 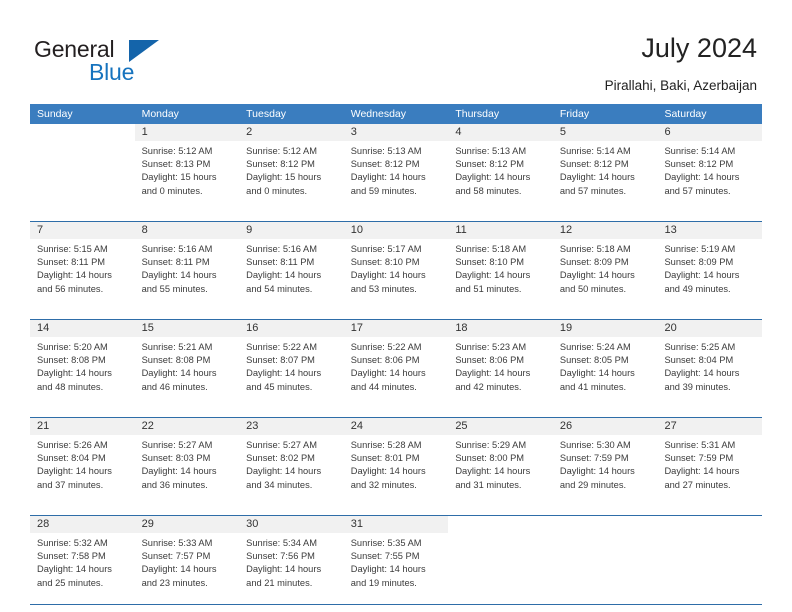 What do you see at coordinates (385, 458) in the screenshot?
I see `sunset-text: Sunset: 8:01 PM` at bounding box center [385, 458].